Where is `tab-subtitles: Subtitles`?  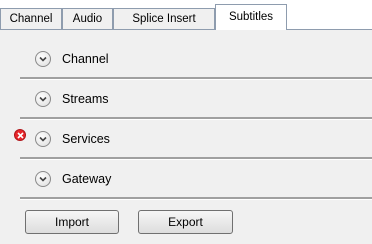
tab-subtitles: Subtitles is located at coordinates (251, 17).